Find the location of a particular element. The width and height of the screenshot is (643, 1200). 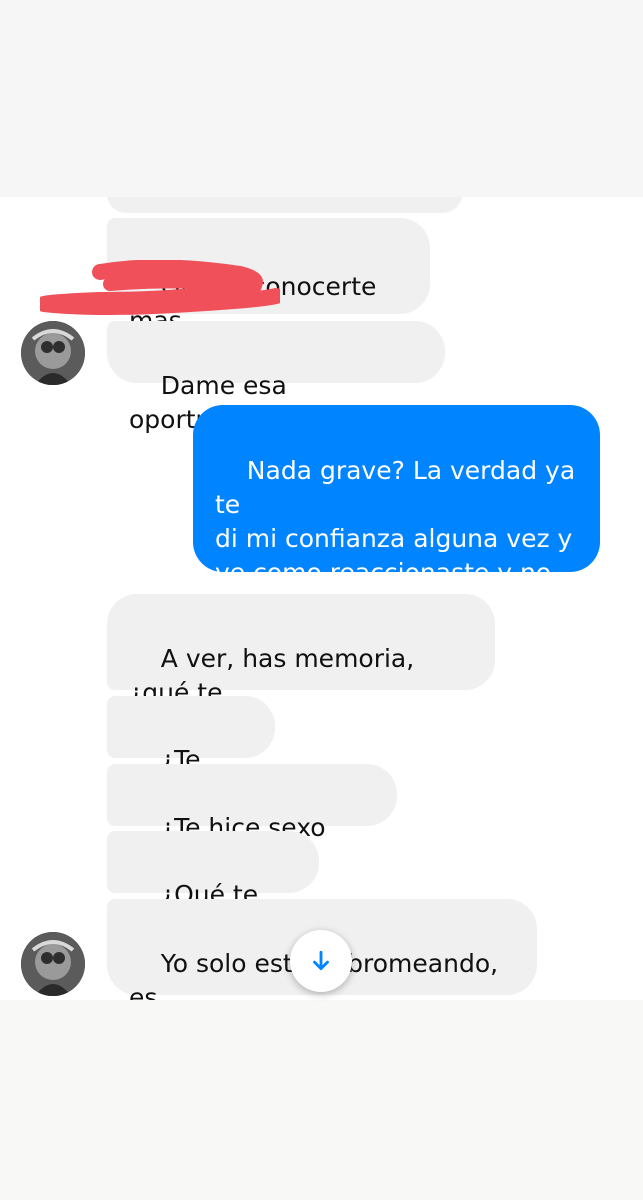

scroll-to-bottom-button is located at coordinates (321, 961).